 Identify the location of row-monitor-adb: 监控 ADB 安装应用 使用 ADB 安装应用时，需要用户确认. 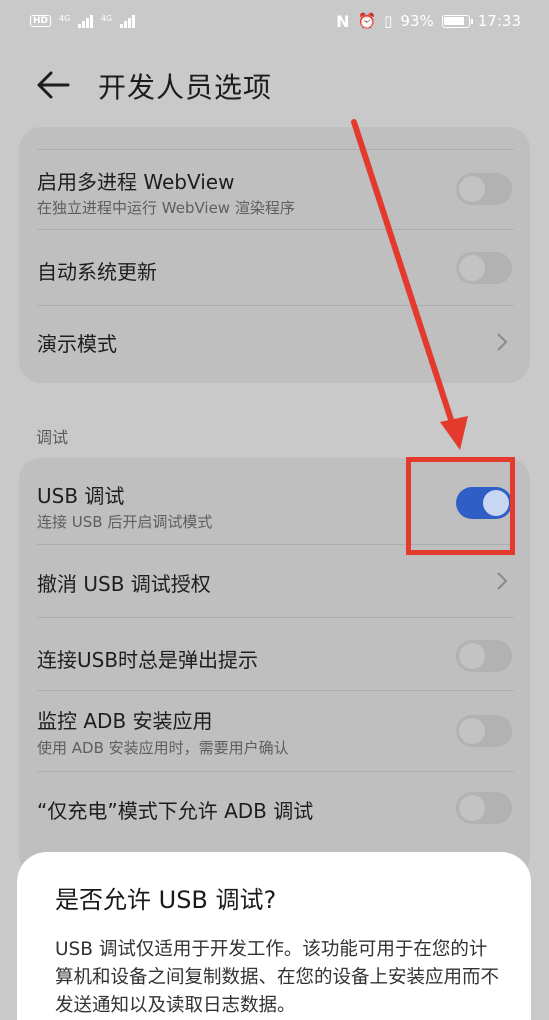
(274, 731).